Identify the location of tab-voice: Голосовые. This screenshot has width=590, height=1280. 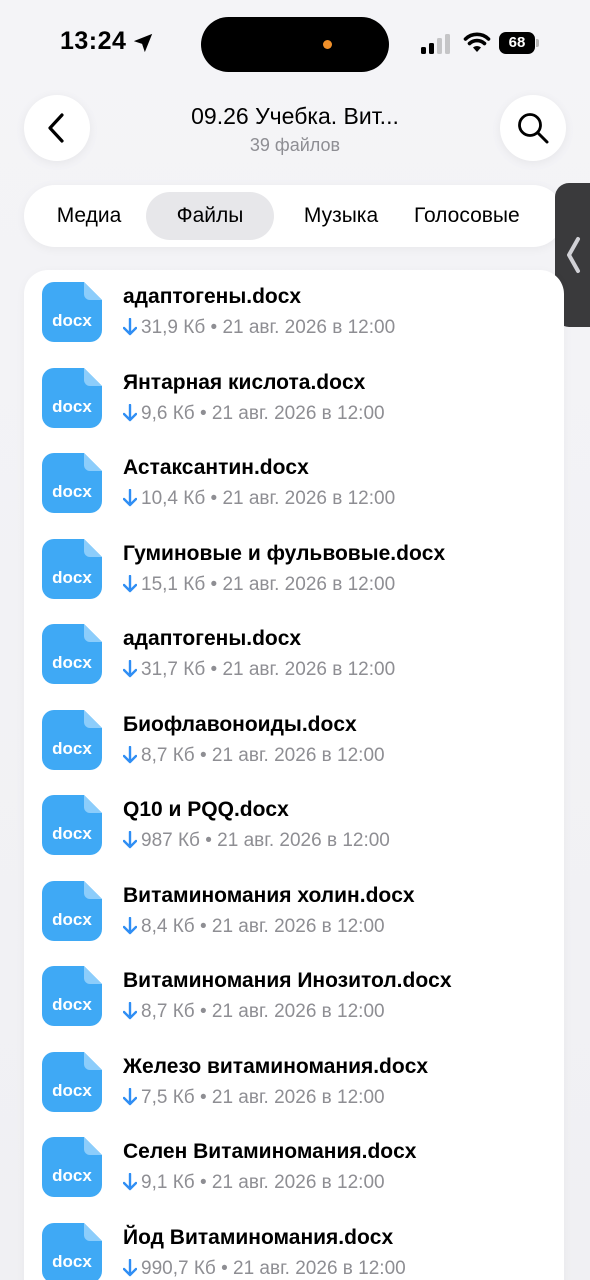
(489, 216).